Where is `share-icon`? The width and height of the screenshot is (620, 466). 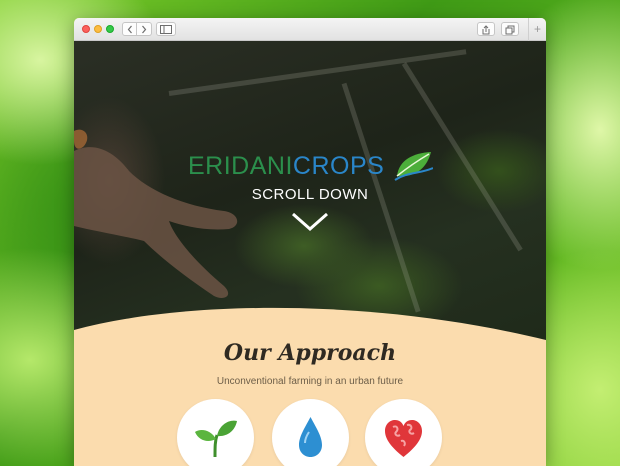
share-icon is located at coordinates (486, 30).